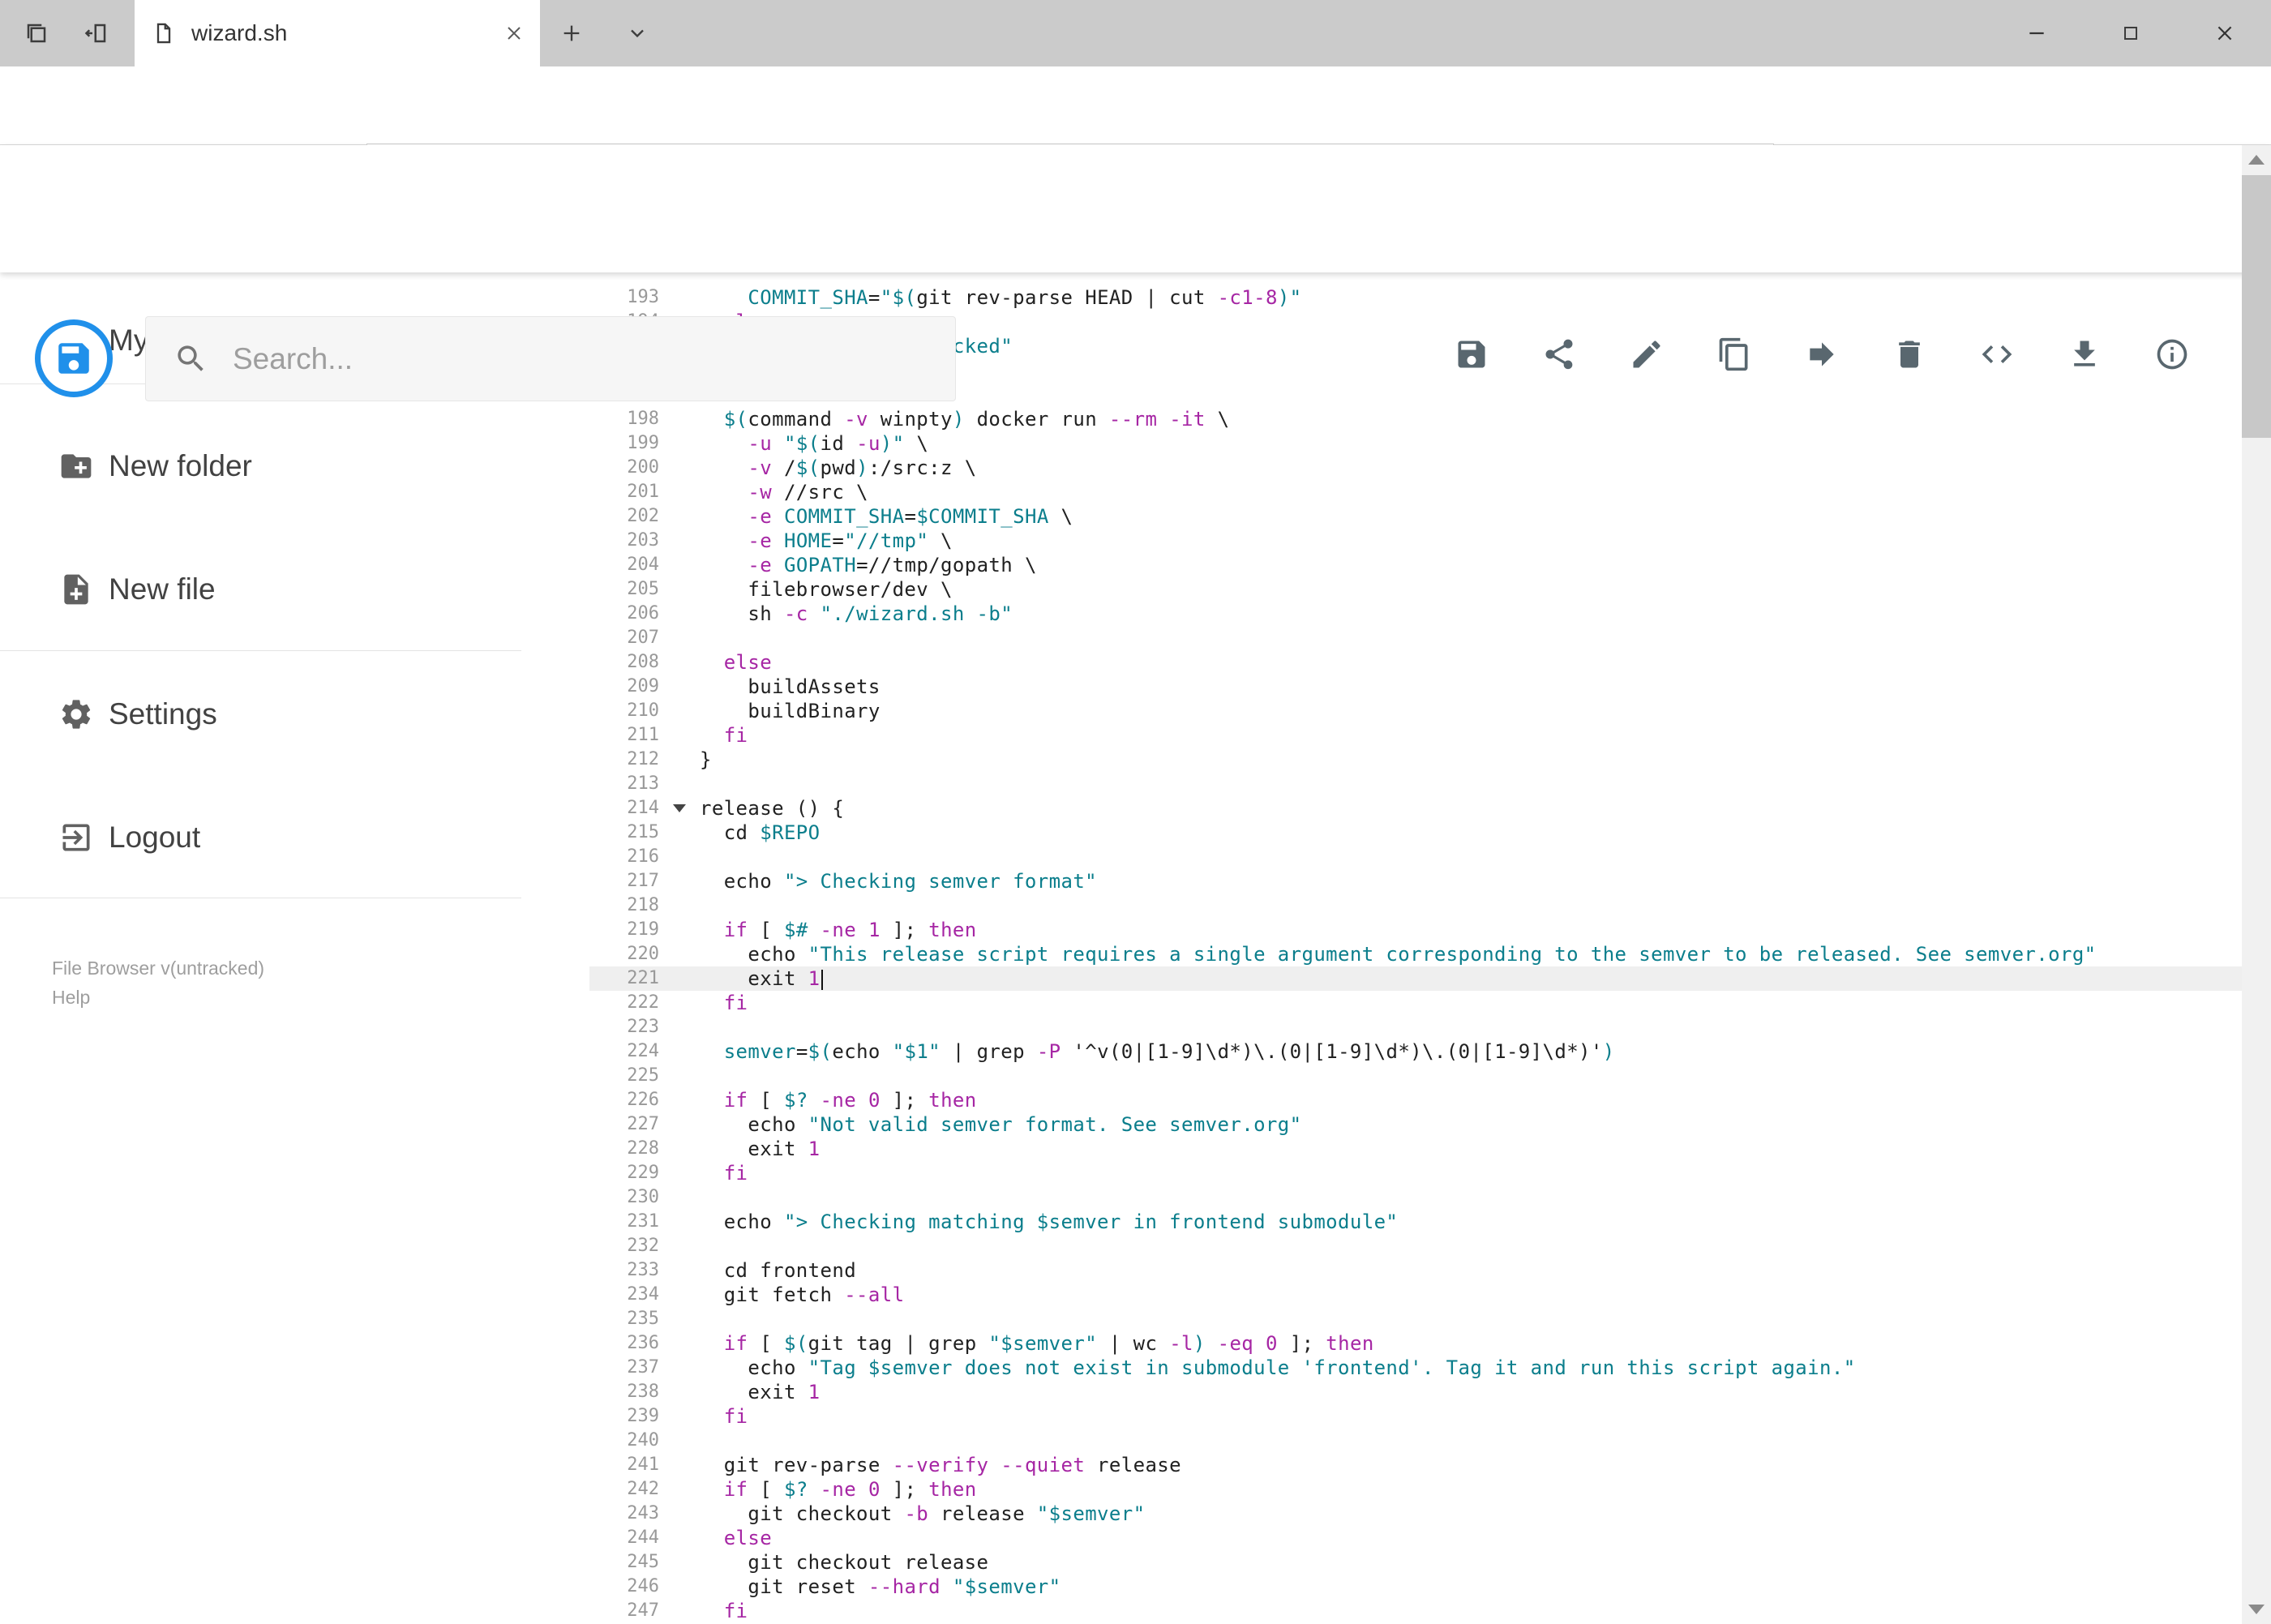 The width and height of the screenshot is (2271, 1624). I want to click on window-maximize-button, so click(2130, 33).